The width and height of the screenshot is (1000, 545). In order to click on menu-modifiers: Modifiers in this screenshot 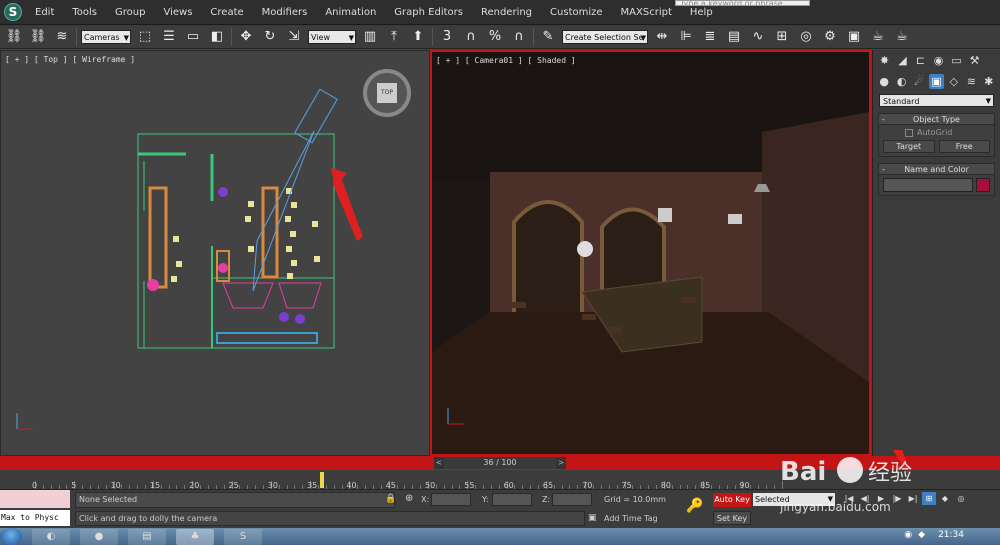, I will do `click(285, 12)`.